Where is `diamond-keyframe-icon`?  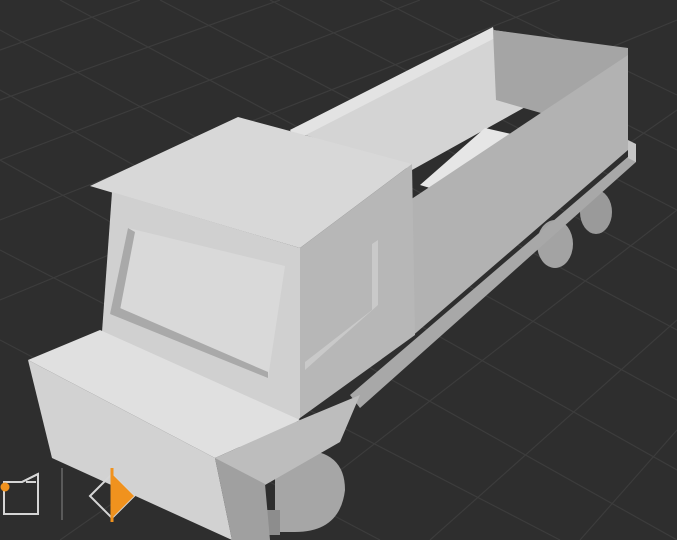 diamond-keyframe-icon is located at coordinates (112, 495).